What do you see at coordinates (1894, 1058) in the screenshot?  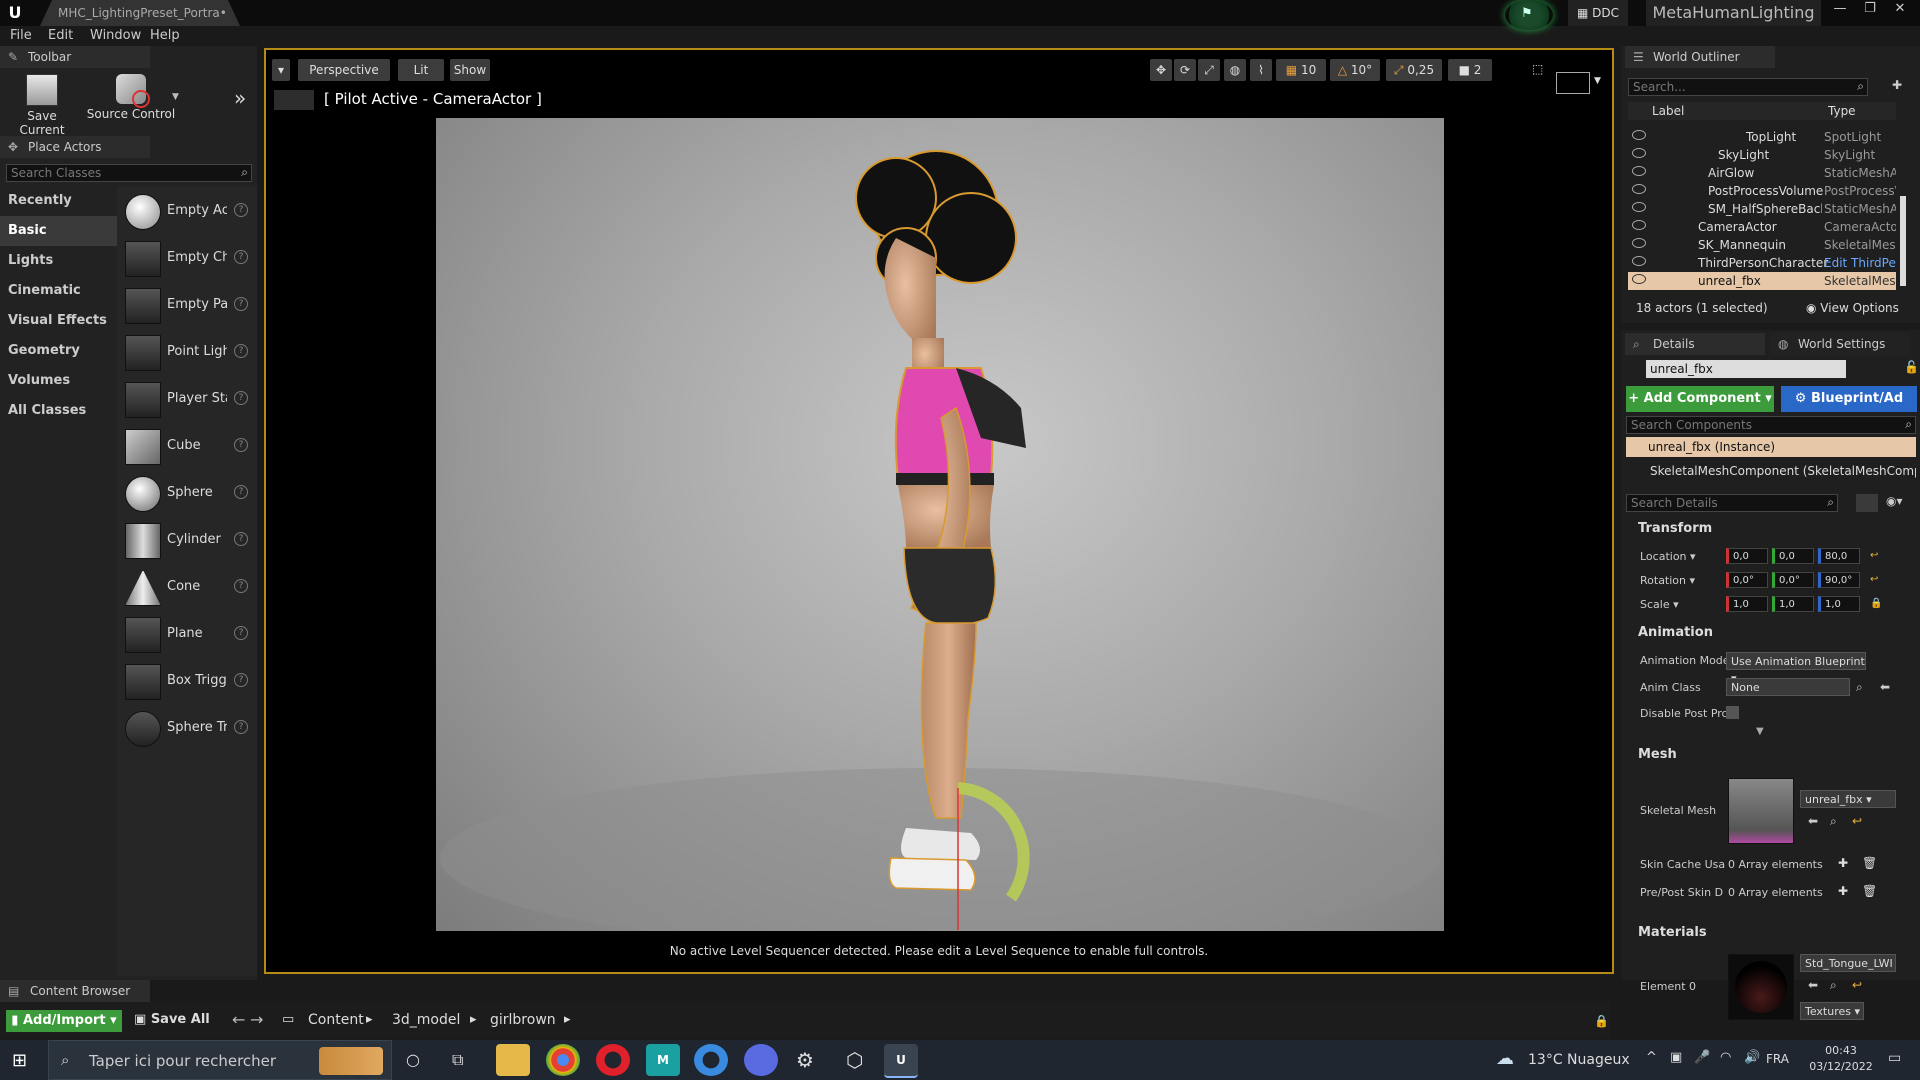 I see `notifications-icon: ▭` at bounding box center [1894, 1058].